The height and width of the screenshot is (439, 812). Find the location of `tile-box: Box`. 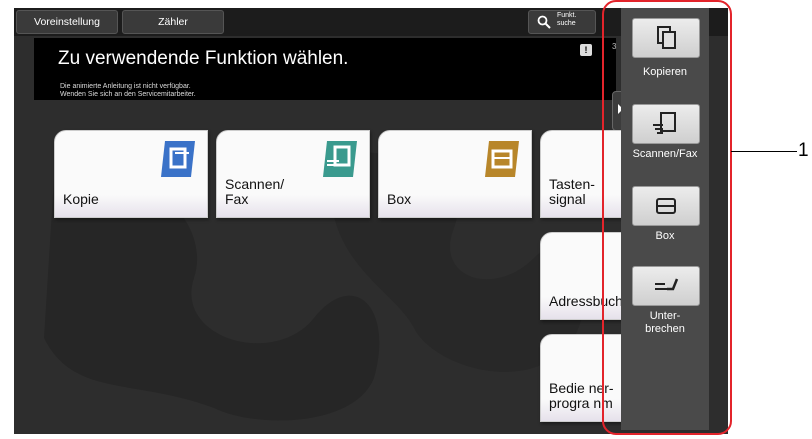

tile-box: Box is located at coordinates (455, 174).